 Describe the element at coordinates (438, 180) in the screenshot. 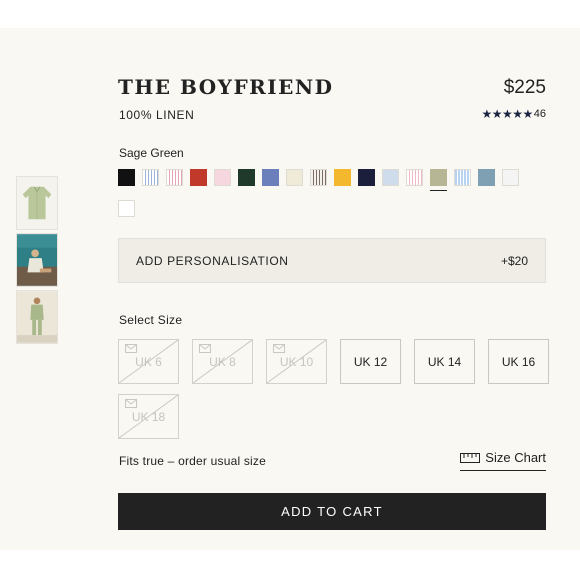

I see `swatch-sage-green` at that location.